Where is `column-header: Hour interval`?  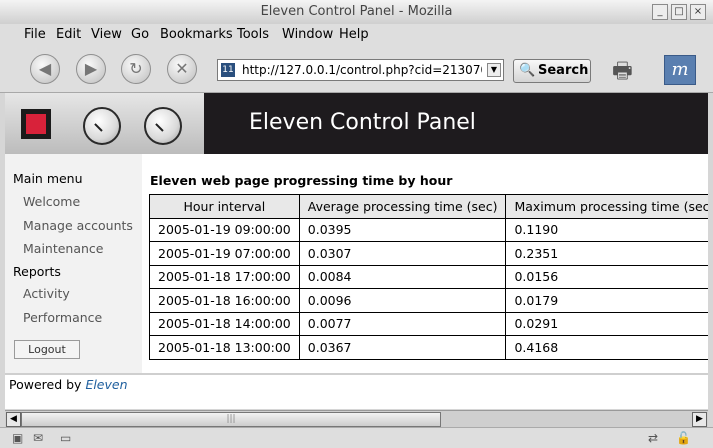 column-header: Hour interval is located at coordinates (224, 206).